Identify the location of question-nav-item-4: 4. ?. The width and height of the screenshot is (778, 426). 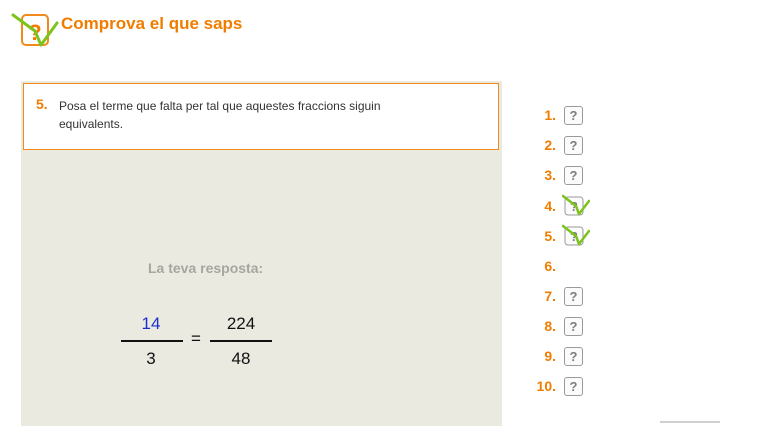
(568, 207).